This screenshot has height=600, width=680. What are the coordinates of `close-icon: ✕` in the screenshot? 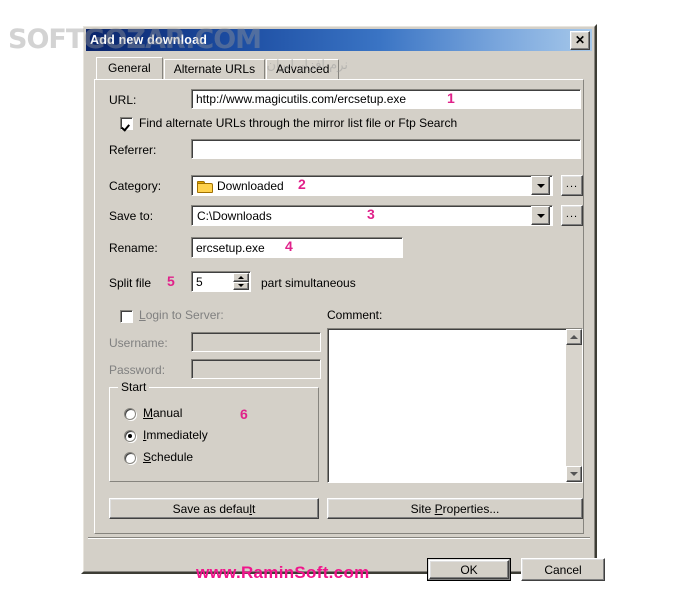 It's located at (580, 40).